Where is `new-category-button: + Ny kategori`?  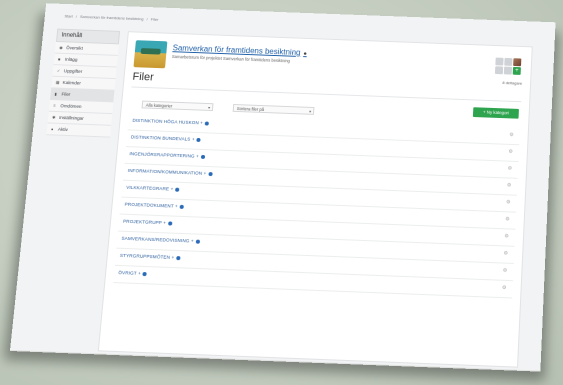 new-category-button: + Ny kategori is located at coordinates (495, 113).